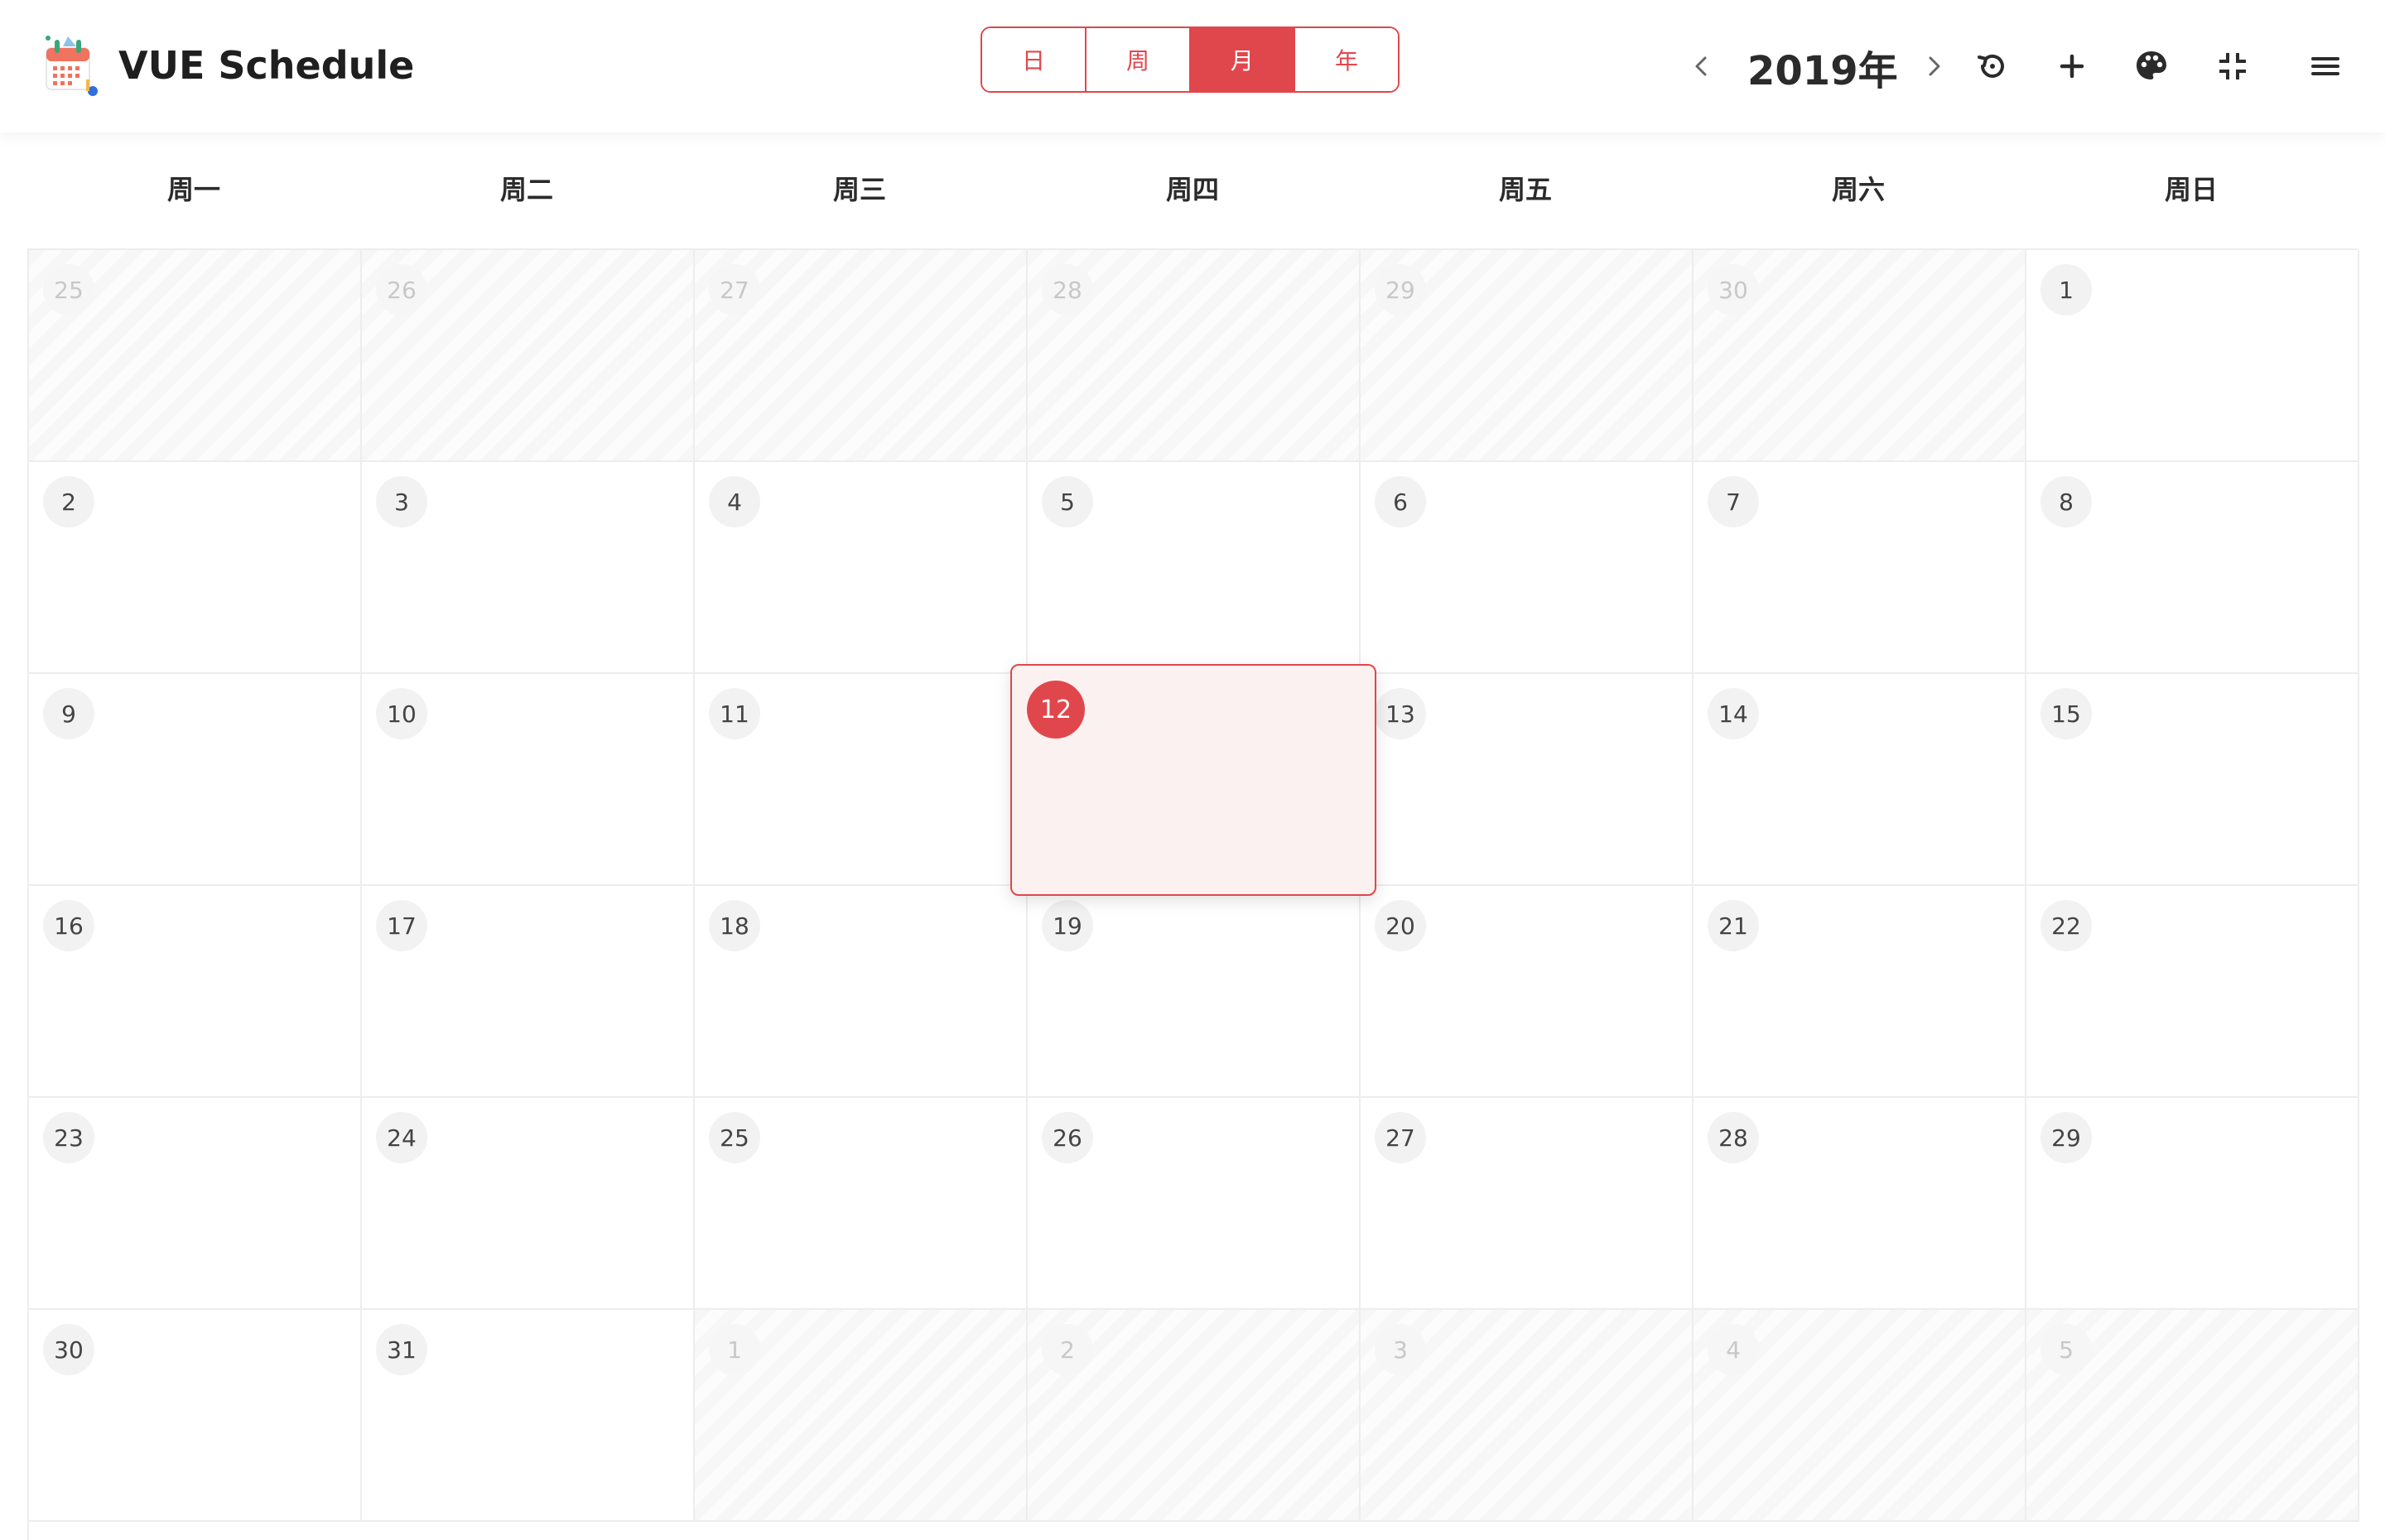 The height and width of the screenshot is (1540, 2385). I want to click on current-year: 2019年, so click(1822, 71).